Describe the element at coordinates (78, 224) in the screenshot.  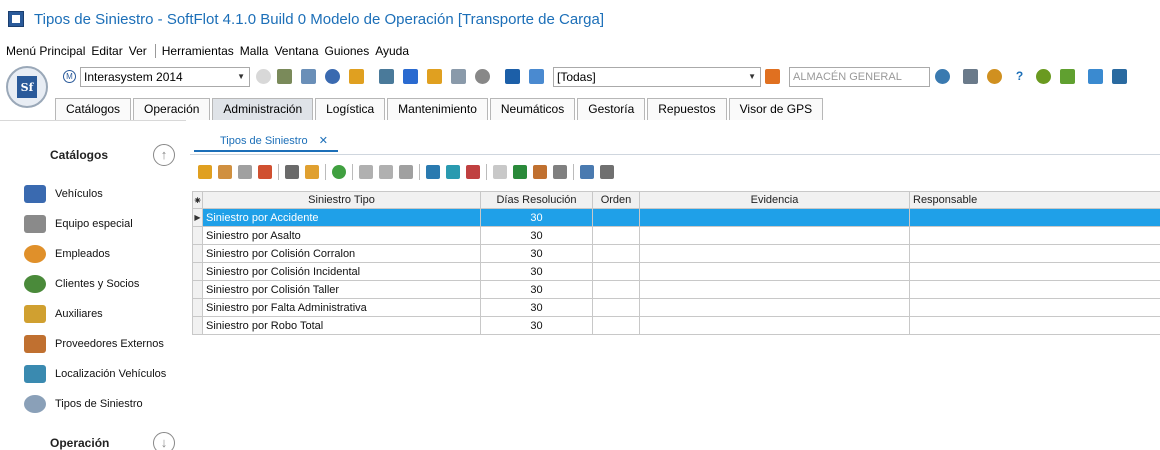
I see `sidebar-item-equipo-especial: Equipo especial` at that location.